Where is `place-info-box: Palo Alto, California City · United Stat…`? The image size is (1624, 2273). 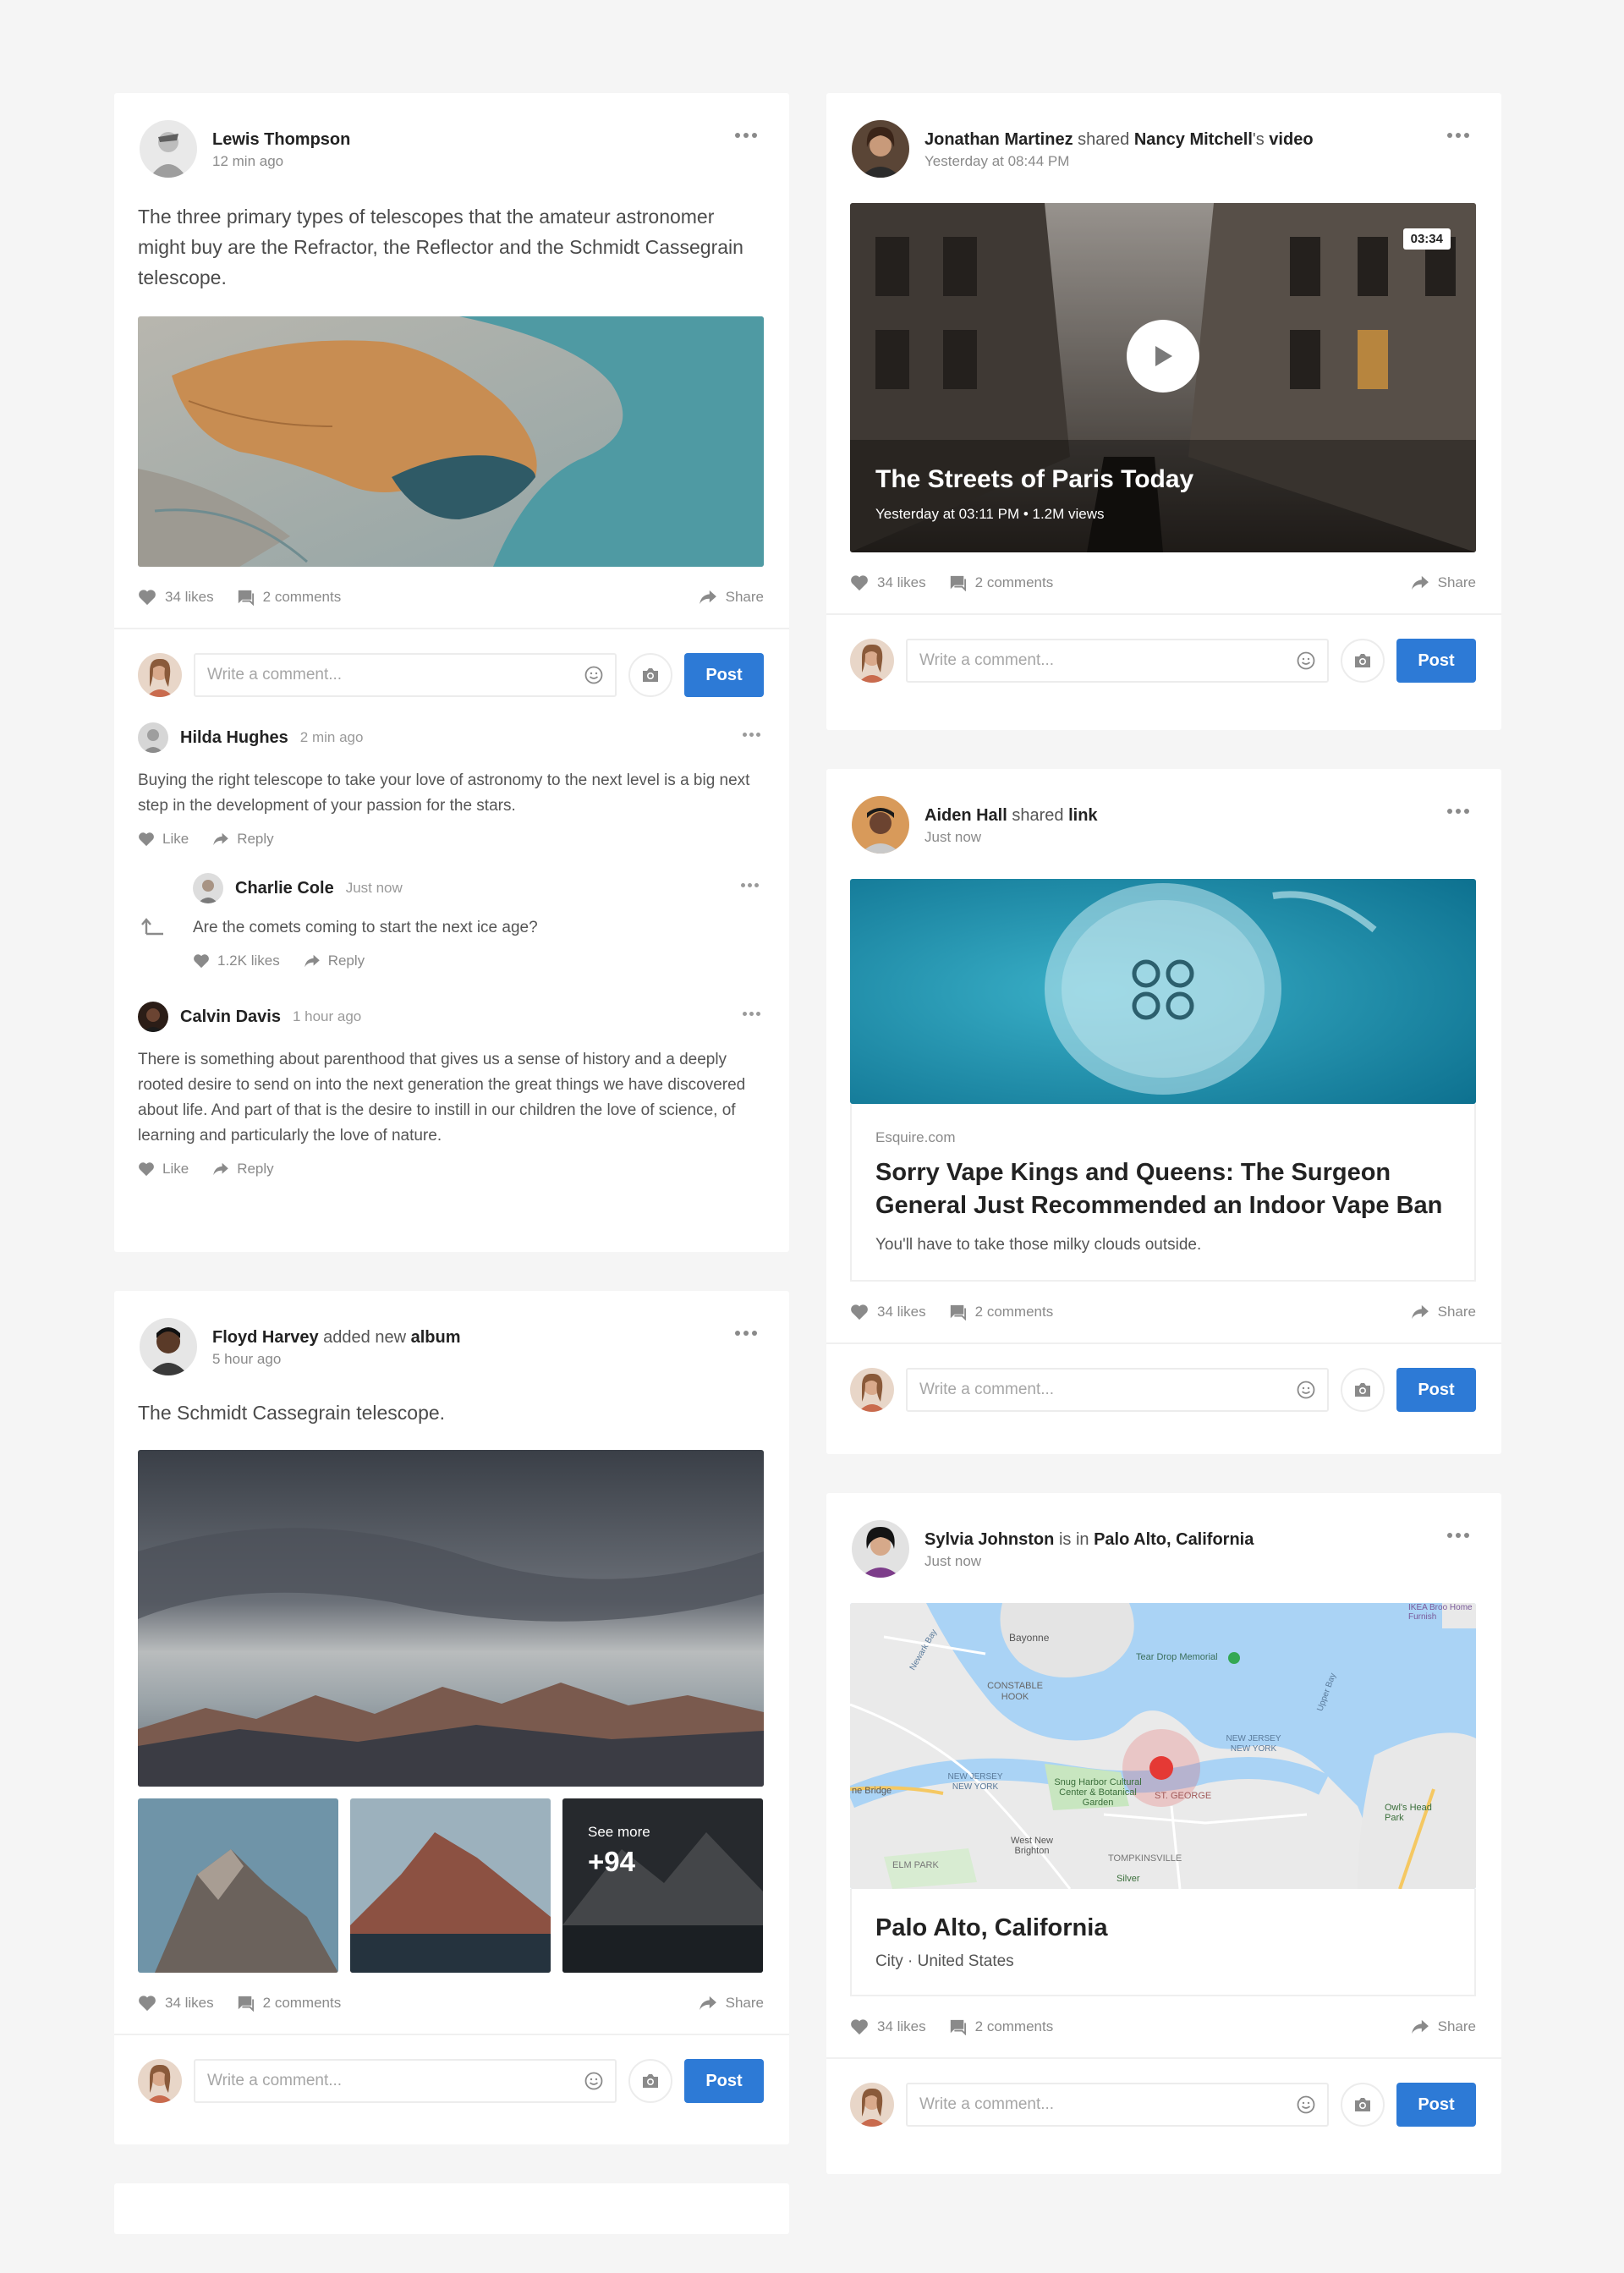
place-info-box: Palo Alto, California City · United Stat… is located at coordinates (1163, 1942).